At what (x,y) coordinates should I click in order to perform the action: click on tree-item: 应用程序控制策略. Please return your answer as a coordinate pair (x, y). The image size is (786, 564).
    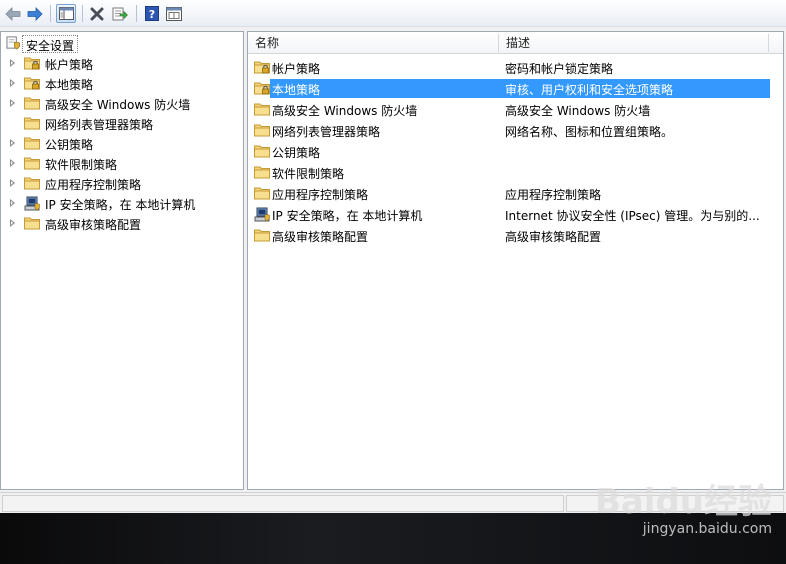
    Looking at the image, I should click on (122, 183).